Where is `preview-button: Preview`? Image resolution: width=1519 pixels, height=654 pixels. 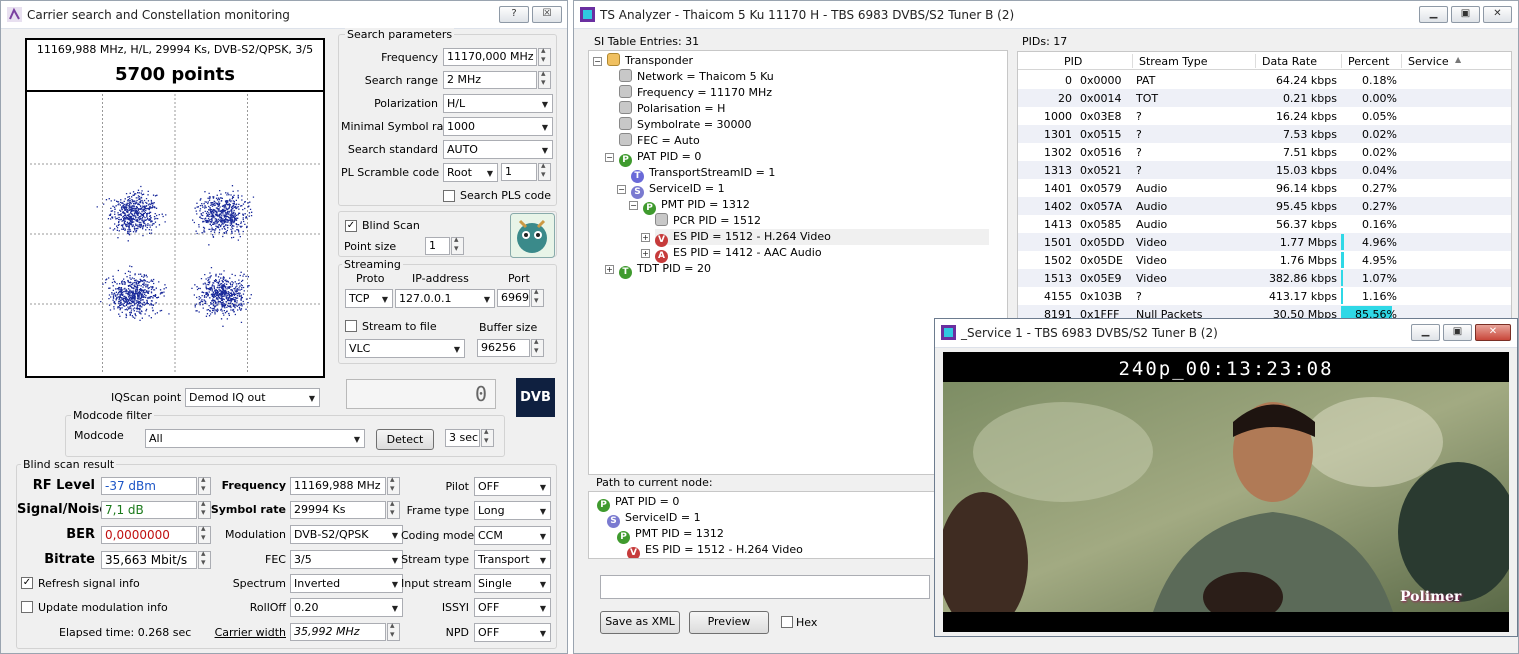
preview-button: Preview is located at coordinates (729, 622).